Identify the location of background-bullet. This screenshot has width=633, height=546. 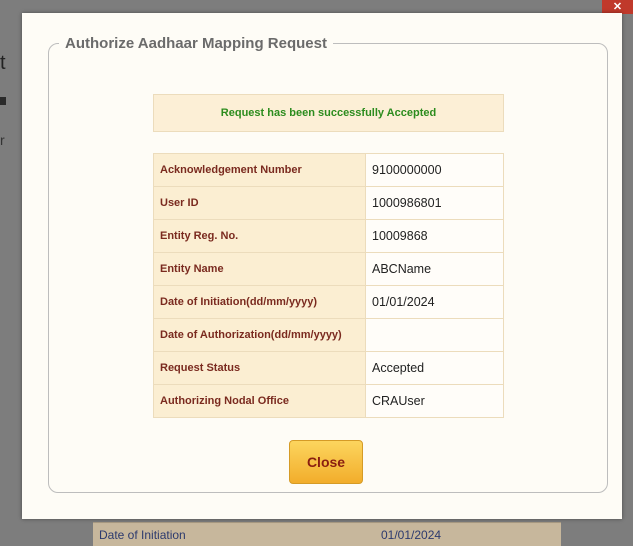
(3, 101).